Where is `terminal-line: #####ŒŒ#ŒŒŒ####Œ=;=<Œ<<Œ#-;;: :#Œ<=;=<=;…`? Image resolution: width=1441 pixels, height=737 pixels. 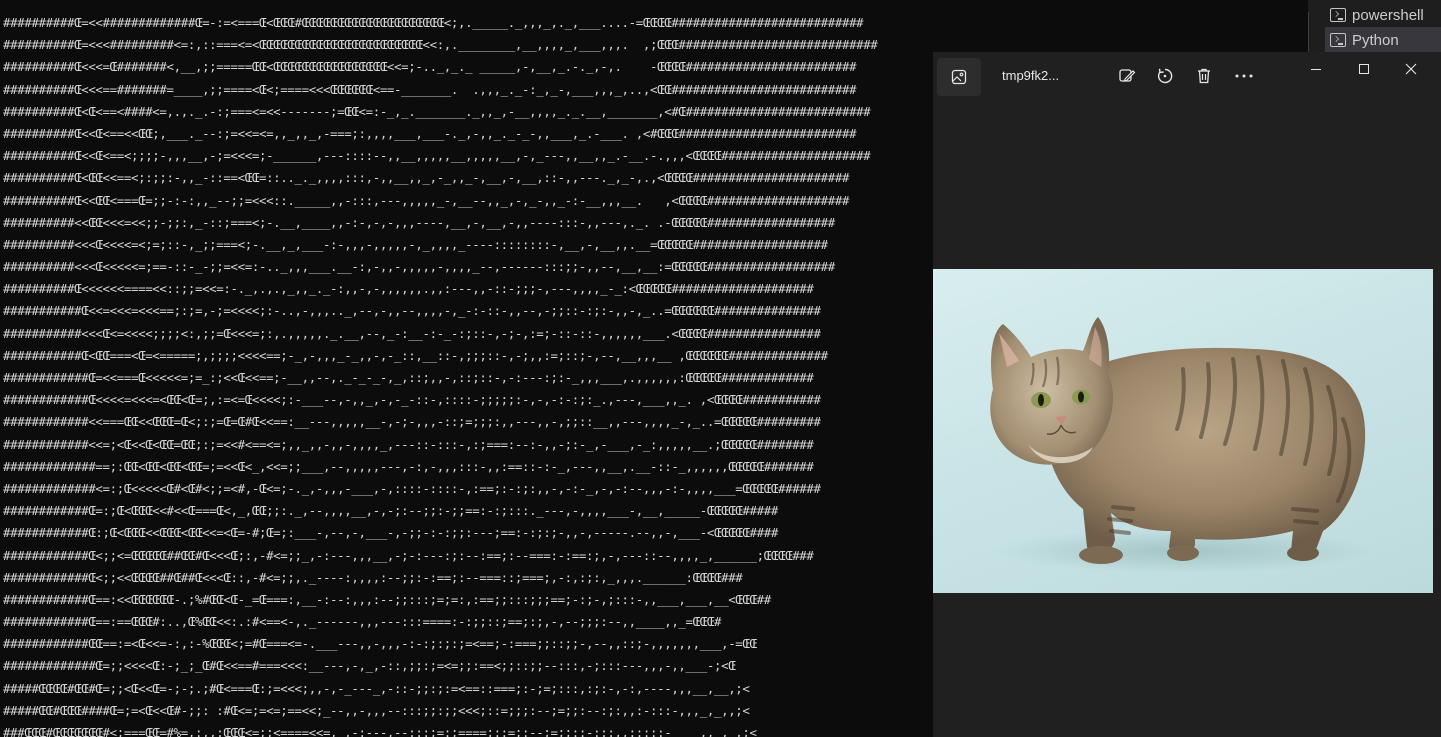
terminal-line: #####ŒŒ#ŒŒŒ####Œ=;=<Œ<<Œ#-;;: :#Œ<=;=<=;… is located at coordinates (376, 710).